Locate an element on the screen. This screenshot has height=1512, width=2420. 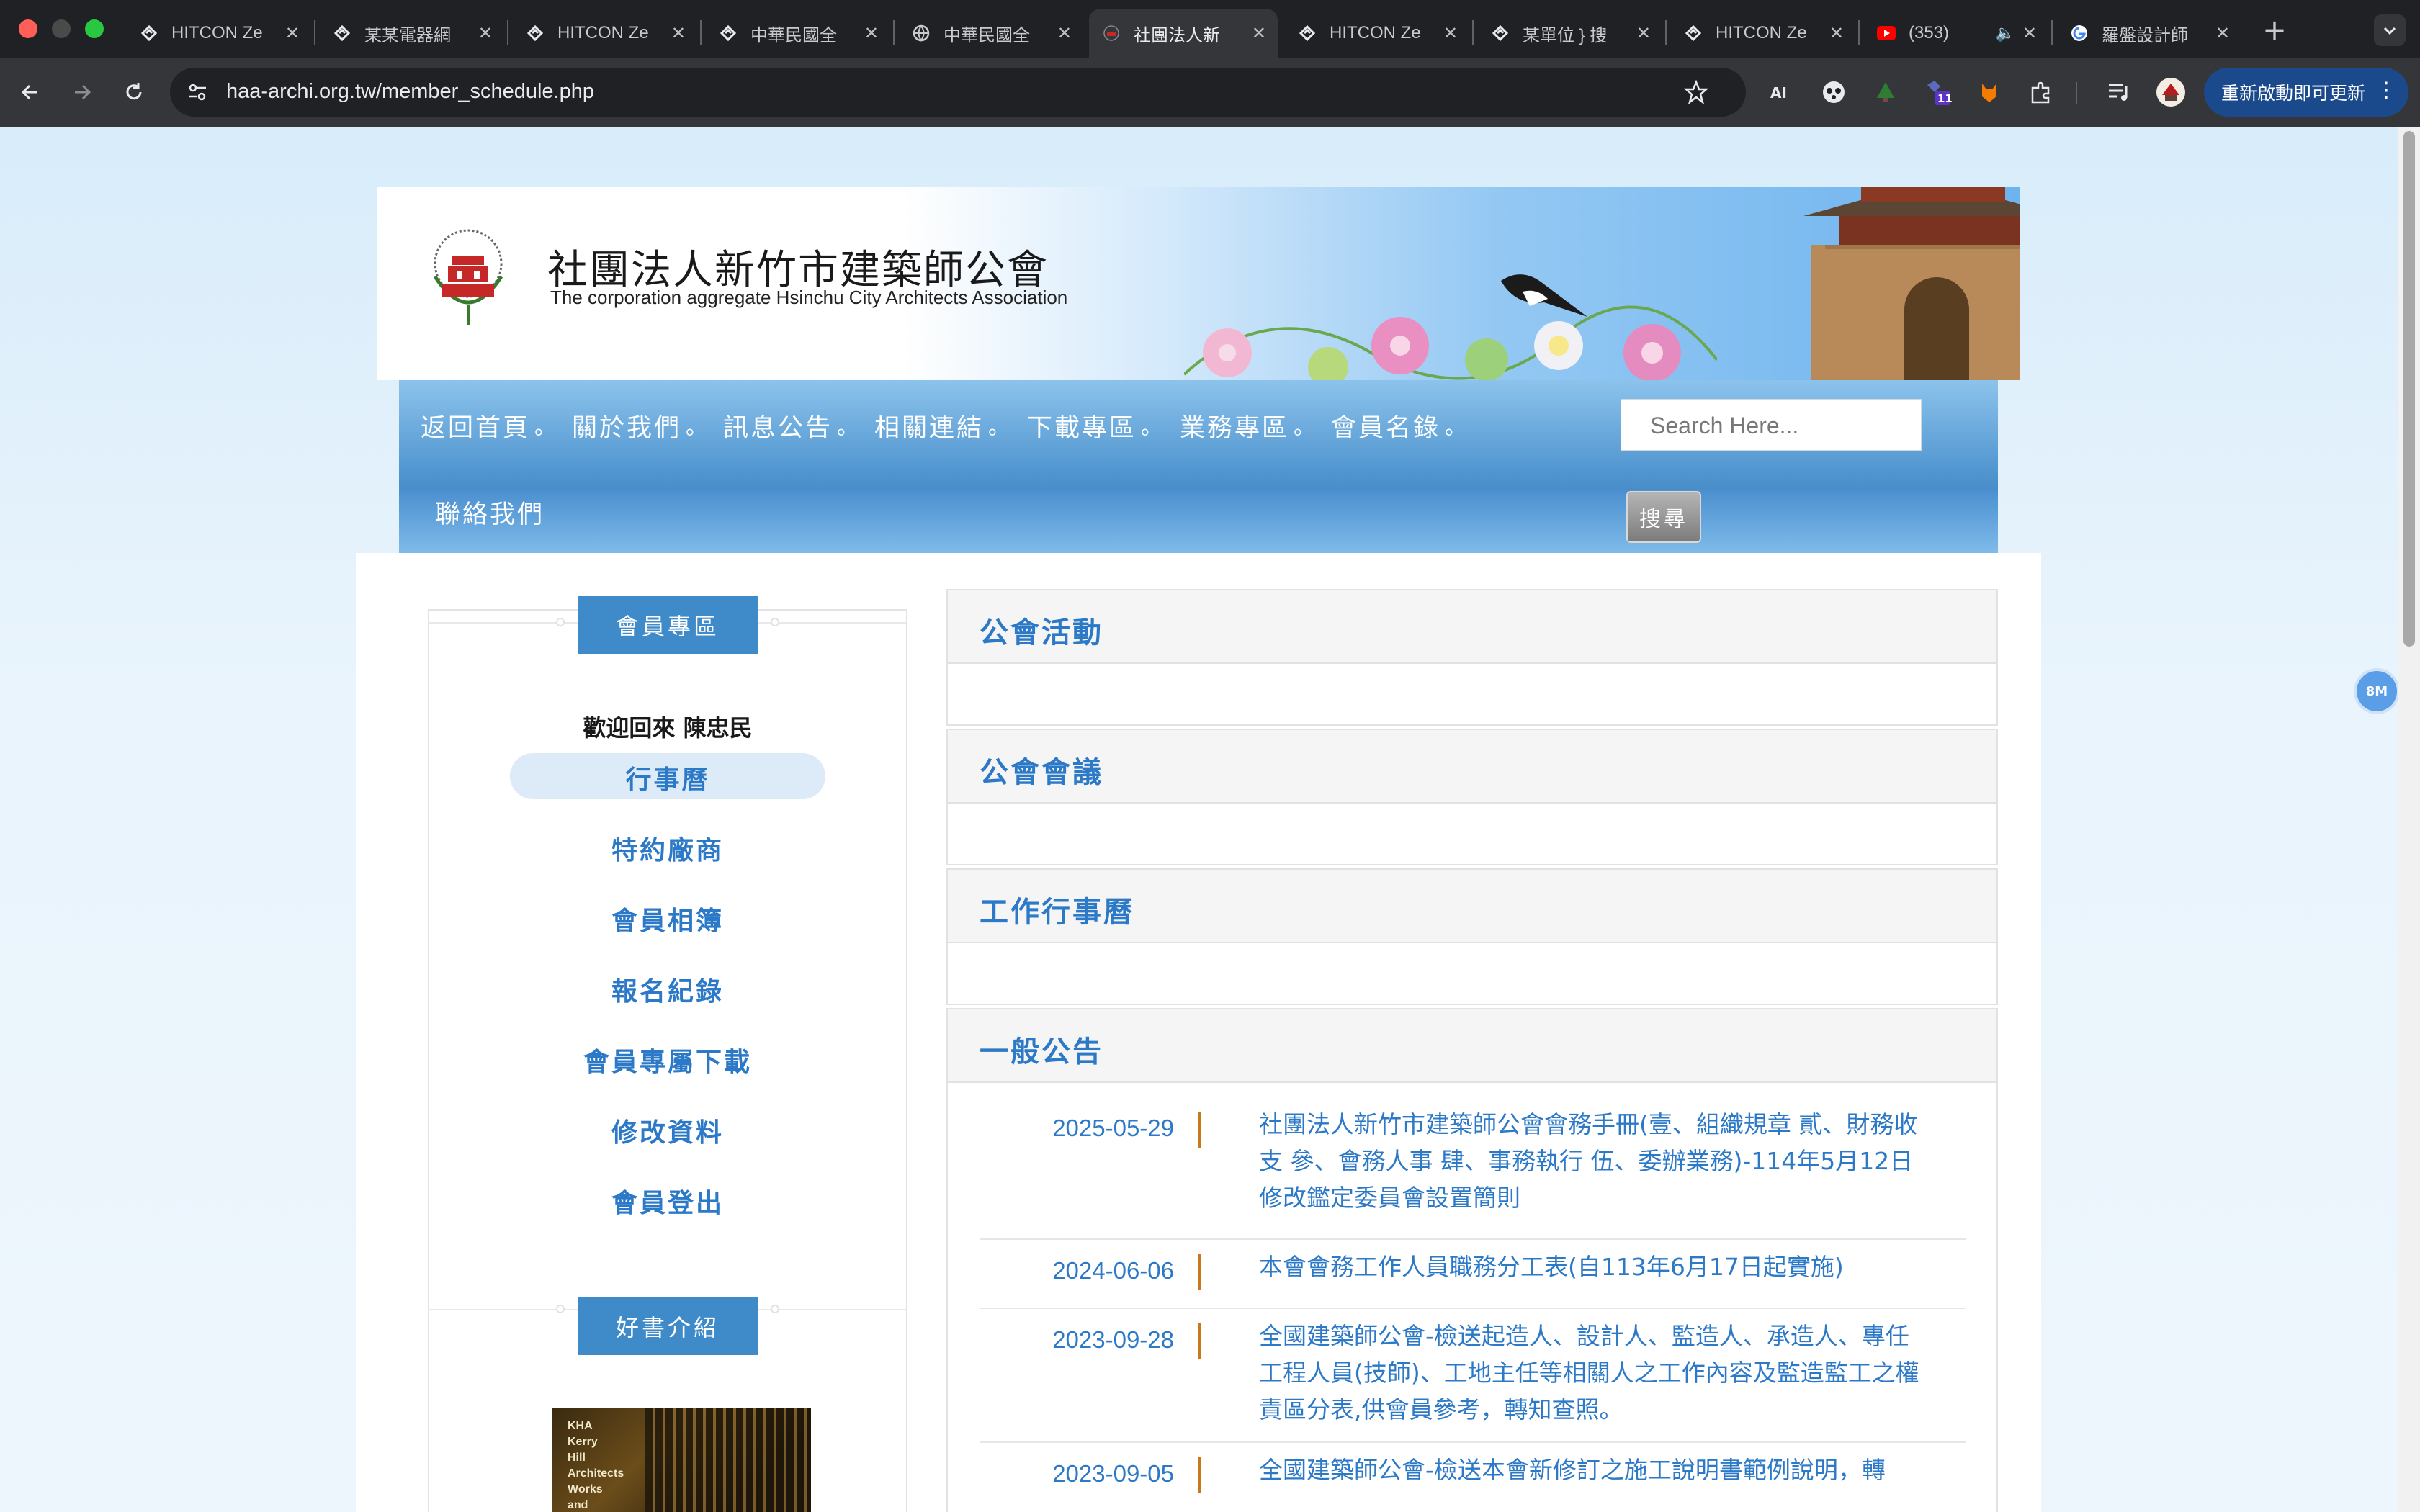
speaker-icon: 🔈 is located at coordinates (2005, 33).